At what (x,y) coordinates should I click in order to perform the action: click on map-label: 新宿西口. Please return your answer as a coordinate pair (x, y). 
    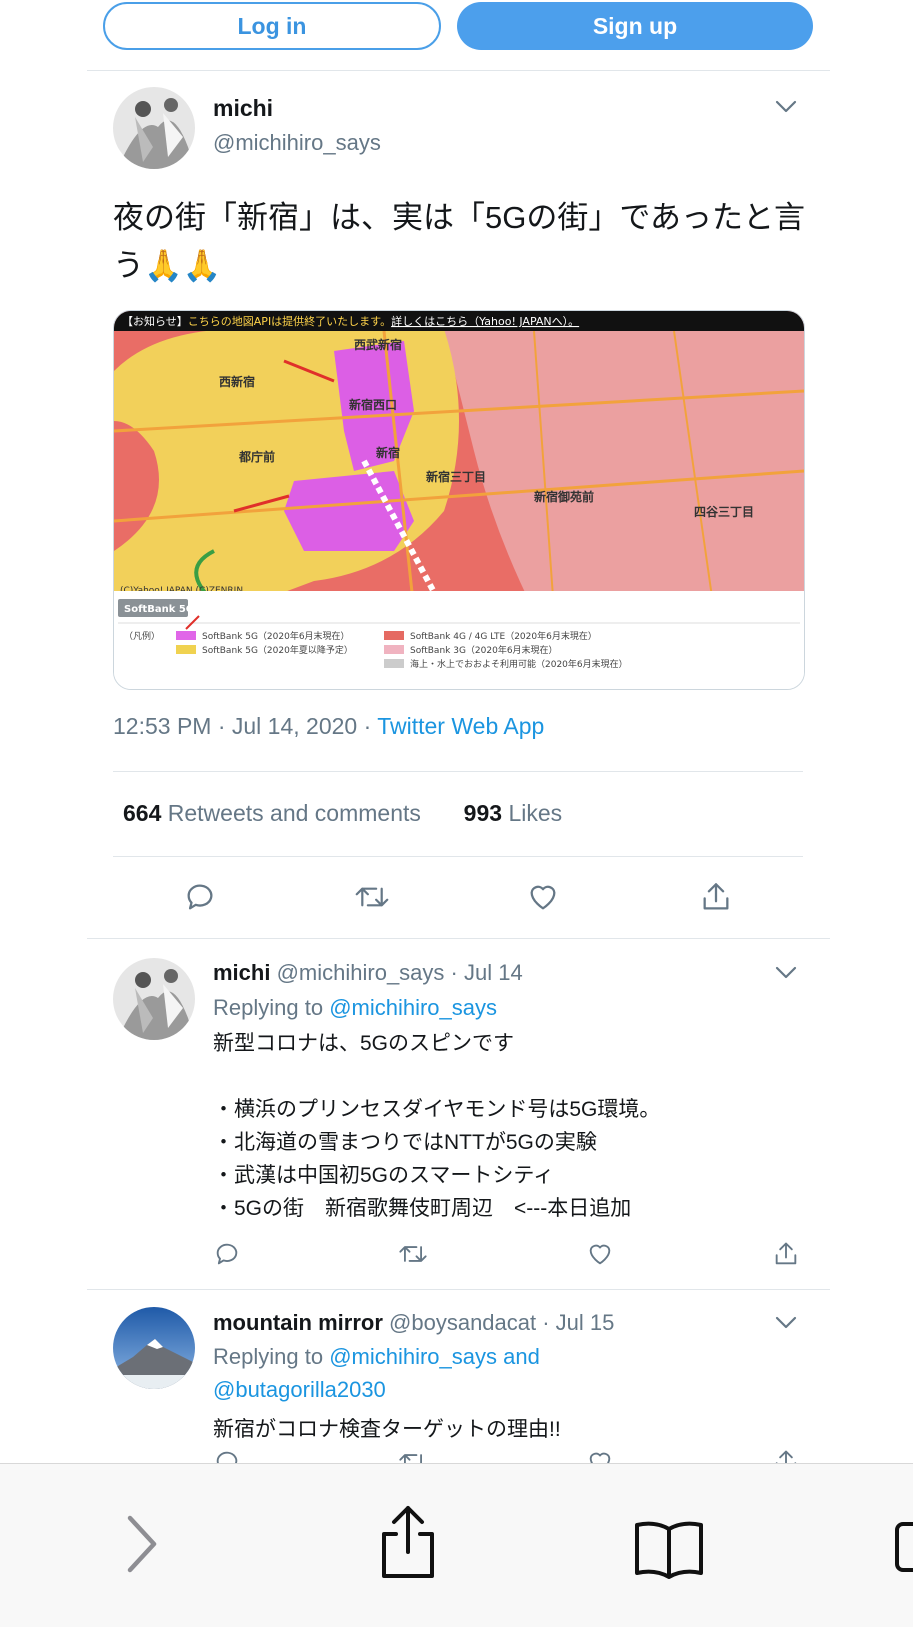
    Looking at the image, I should click on (373, 404).